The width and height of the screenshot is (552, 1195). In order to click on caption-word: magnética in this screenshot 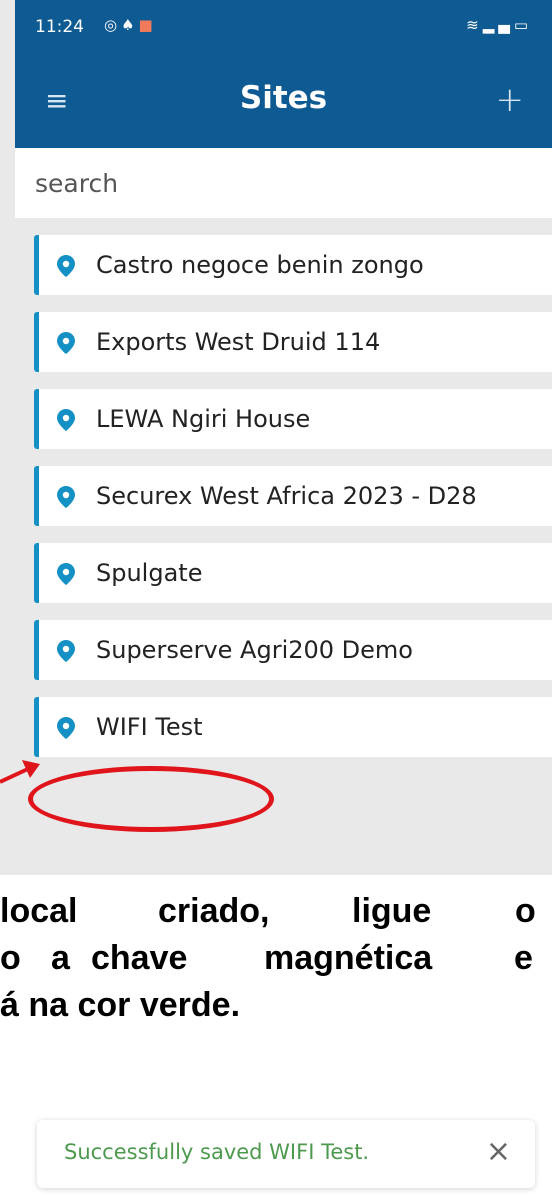, I will do `click(348, 958)`.